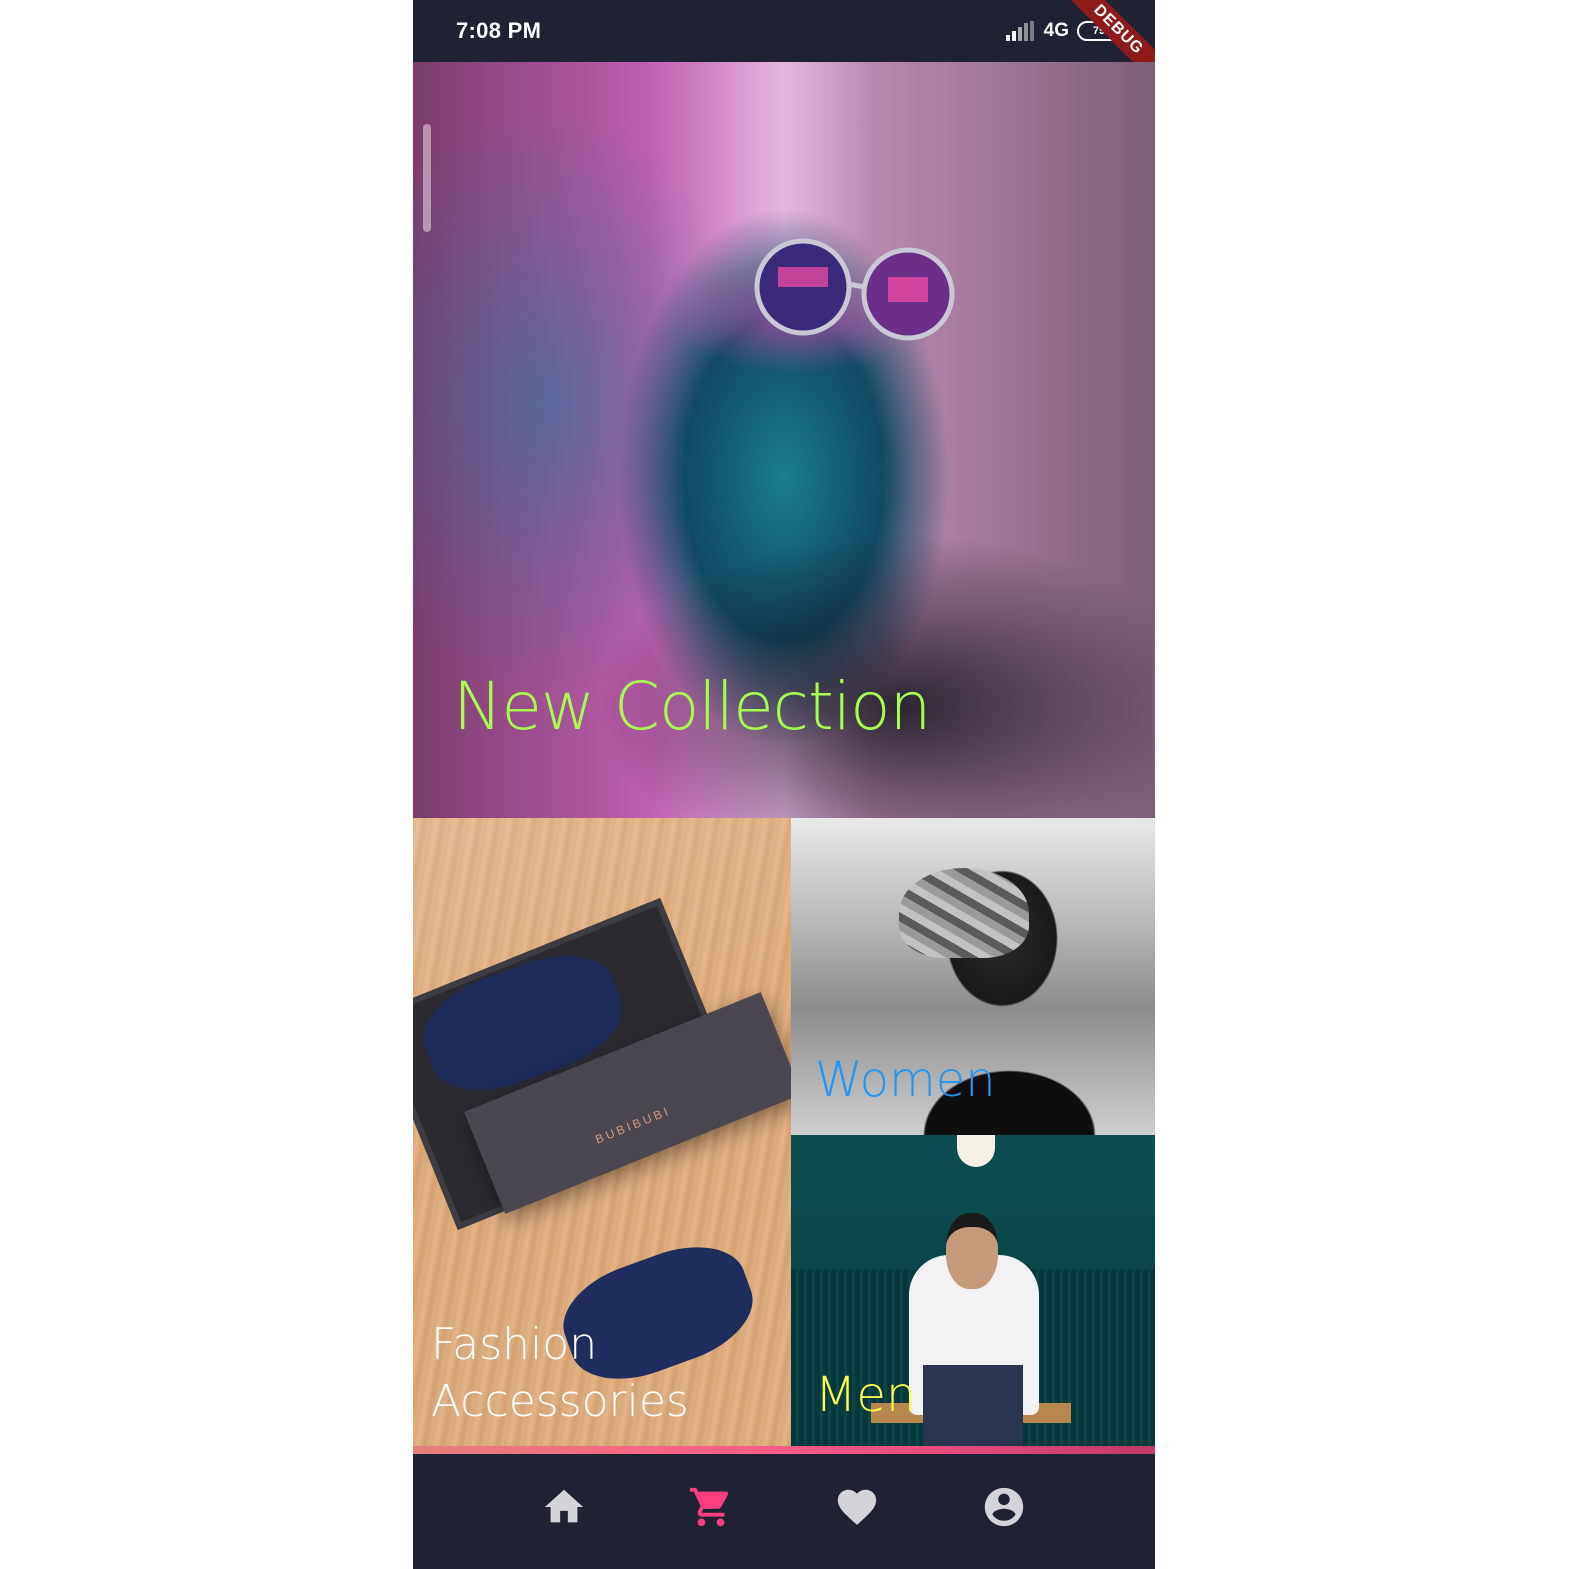 This screenshot has width=1569, height=1569. Describe the element at coordinates (784, 1511) in the screenshot. I see `bottom-navigation` at that location.